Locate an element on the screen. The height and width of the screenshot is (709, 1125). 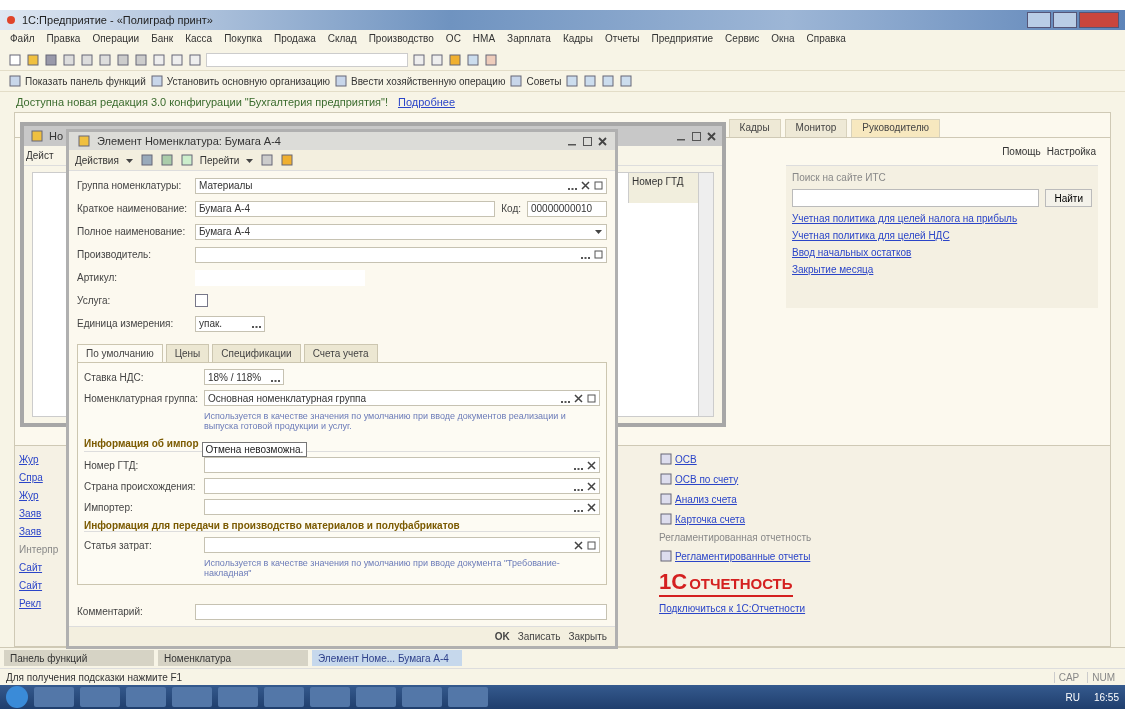
maximize-button is located at coordinates (1065, 20).